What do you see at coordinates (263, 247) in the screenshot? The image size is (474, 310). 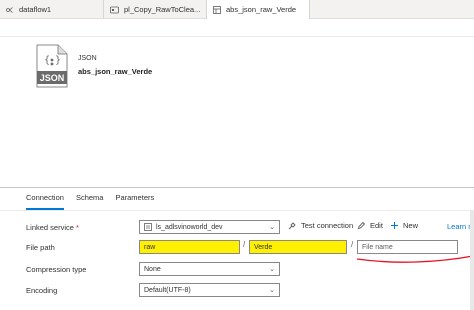 I see `file-path-directory-value: Verde` at bounding box center [263, 247].